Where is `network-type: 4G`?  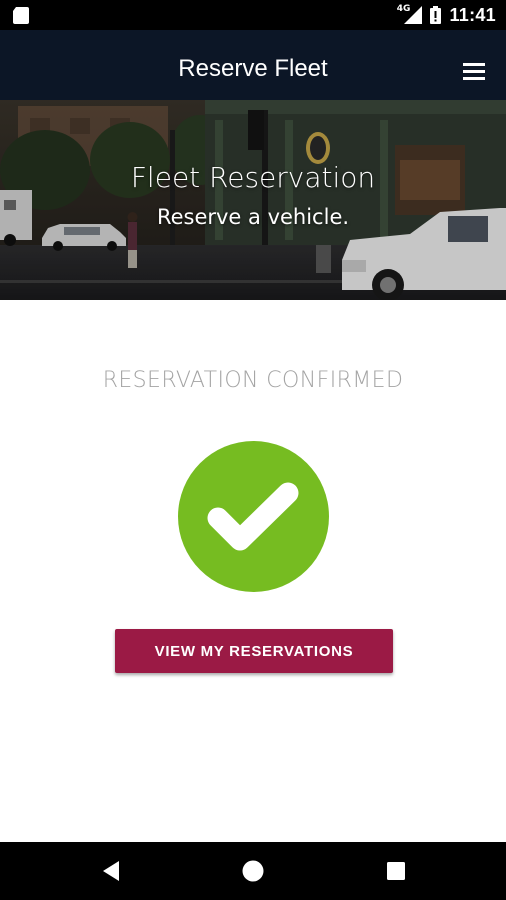 network-type: 4G is located at coordinates (403, 9).